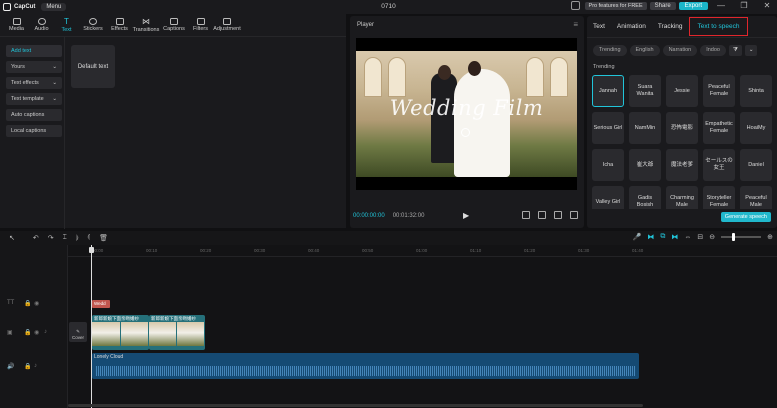 This screenshot has height=408, width=777. What do you see at coordinates (700, 237) in the screenshot?
I see `preview-axis-icon: ⊟` at bounding box center [700, 237].